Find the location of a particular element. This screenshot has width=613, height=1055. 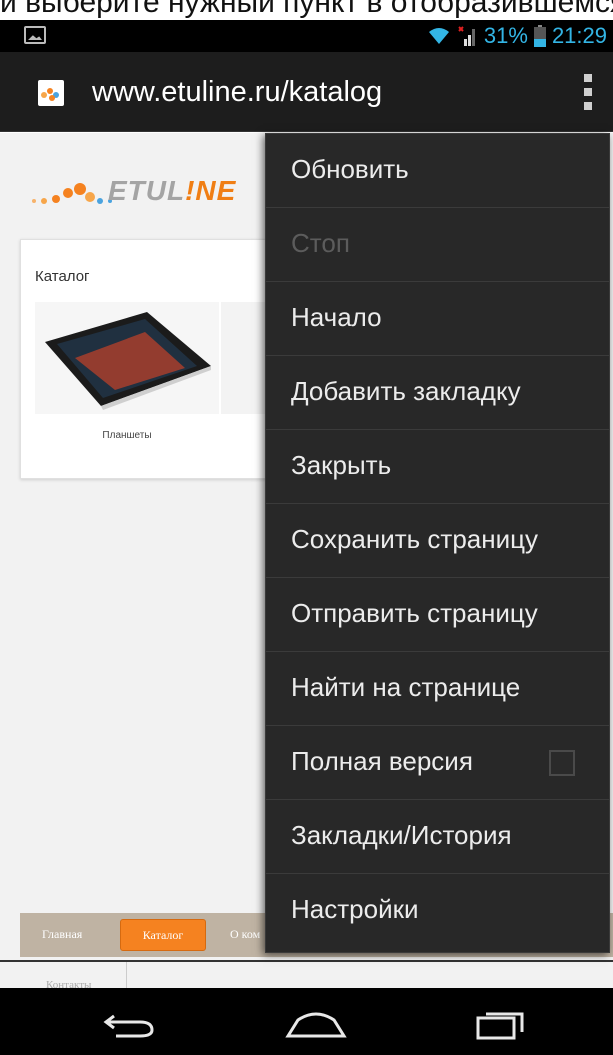

etuline-logo: ETUL!NE is located at coordinates (138, 181).